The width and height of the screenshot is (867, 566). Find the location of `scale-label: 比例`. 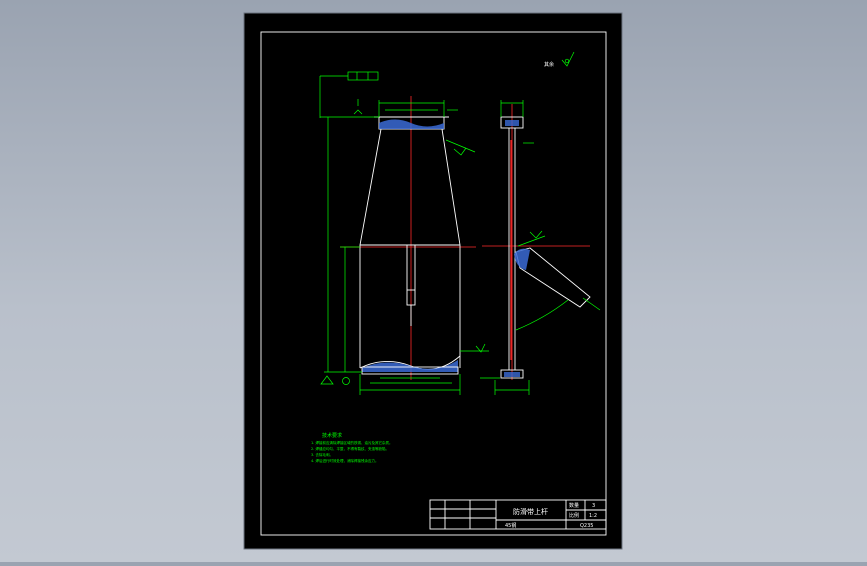

scale-label: 比例 is located at coordinates (574, 515).